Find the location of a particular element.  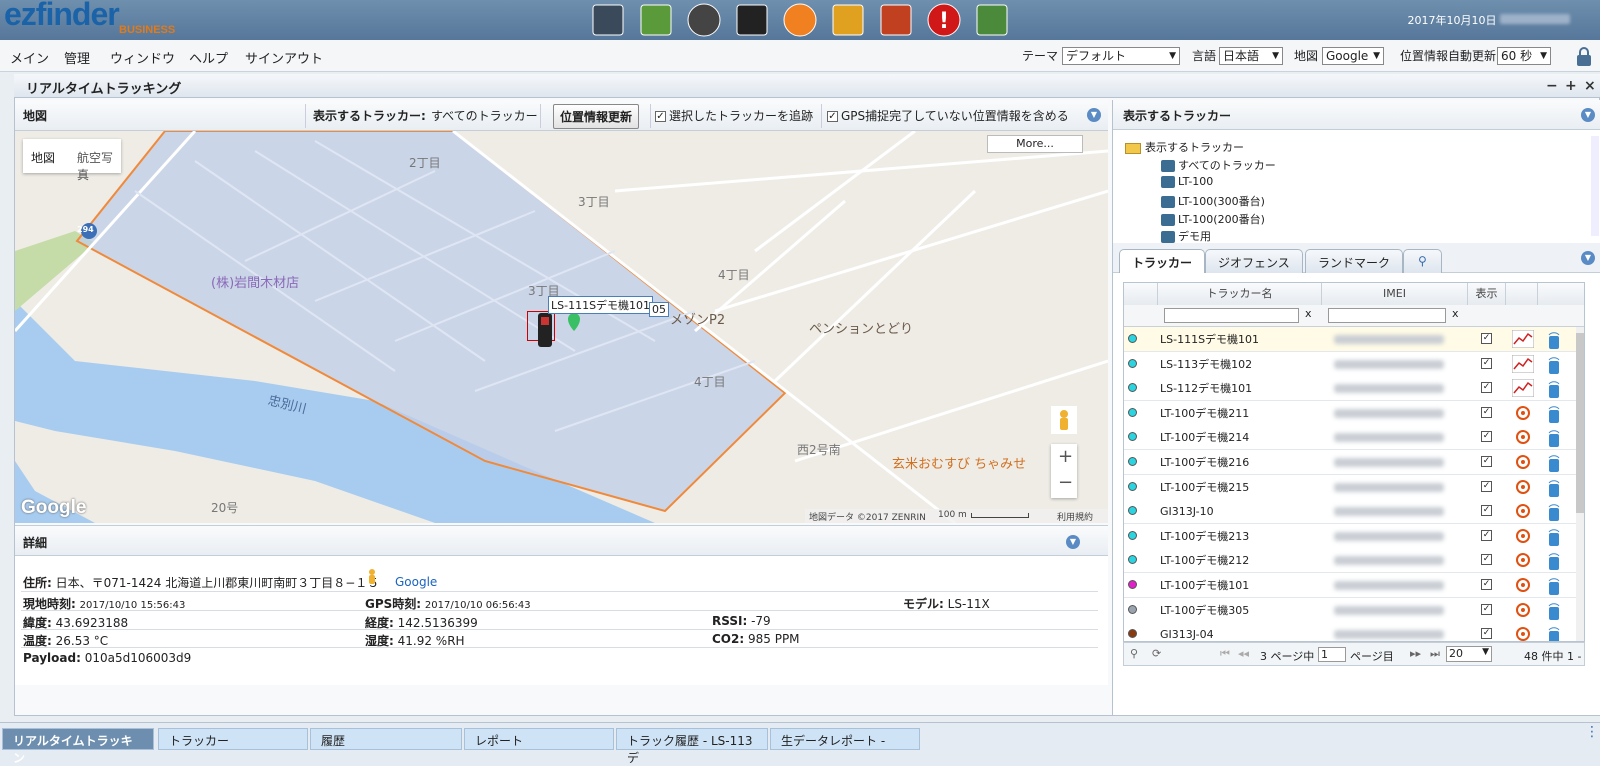

route-map-icon is located at coordinates (896, 20).